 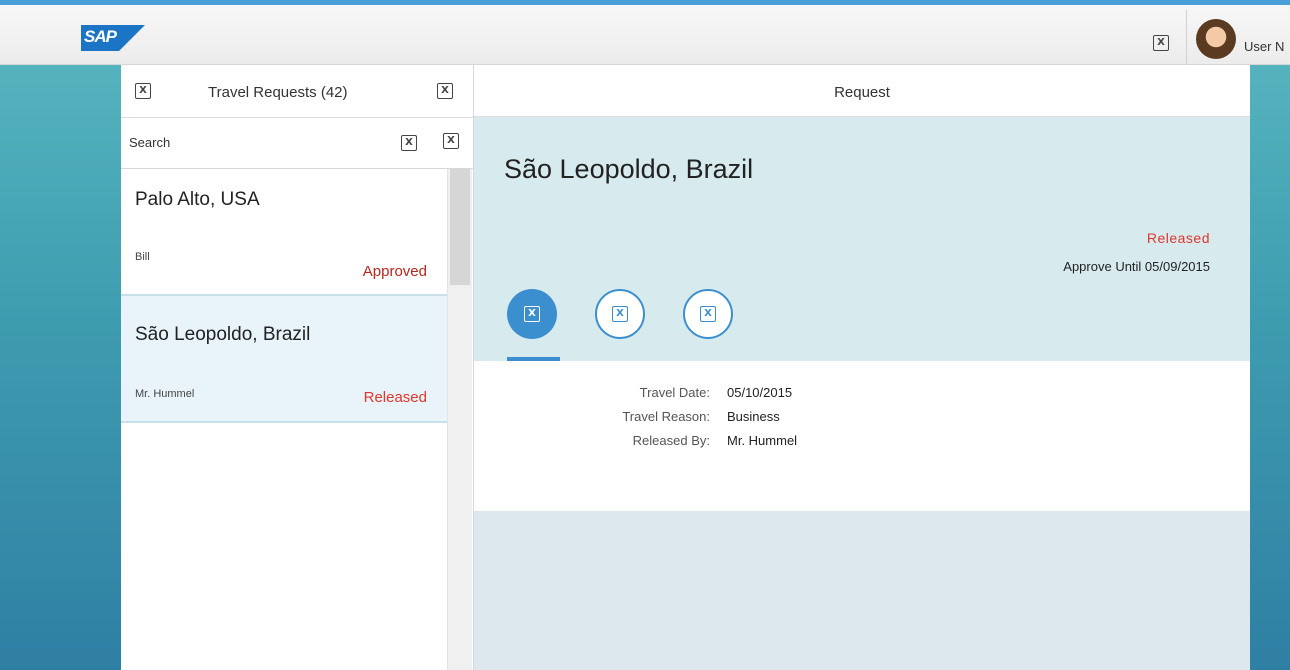 I want to click on people-tab-icon: X, so click(x=708, y=314).